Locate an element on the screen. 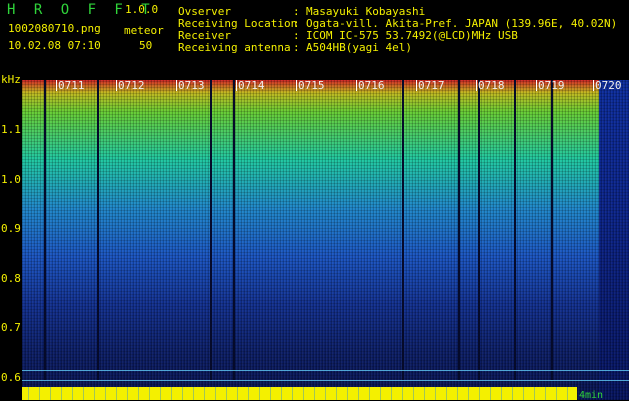 This screenshot has width=629, height=401. minute-label: 0715 is located at coordinates (311, 85).